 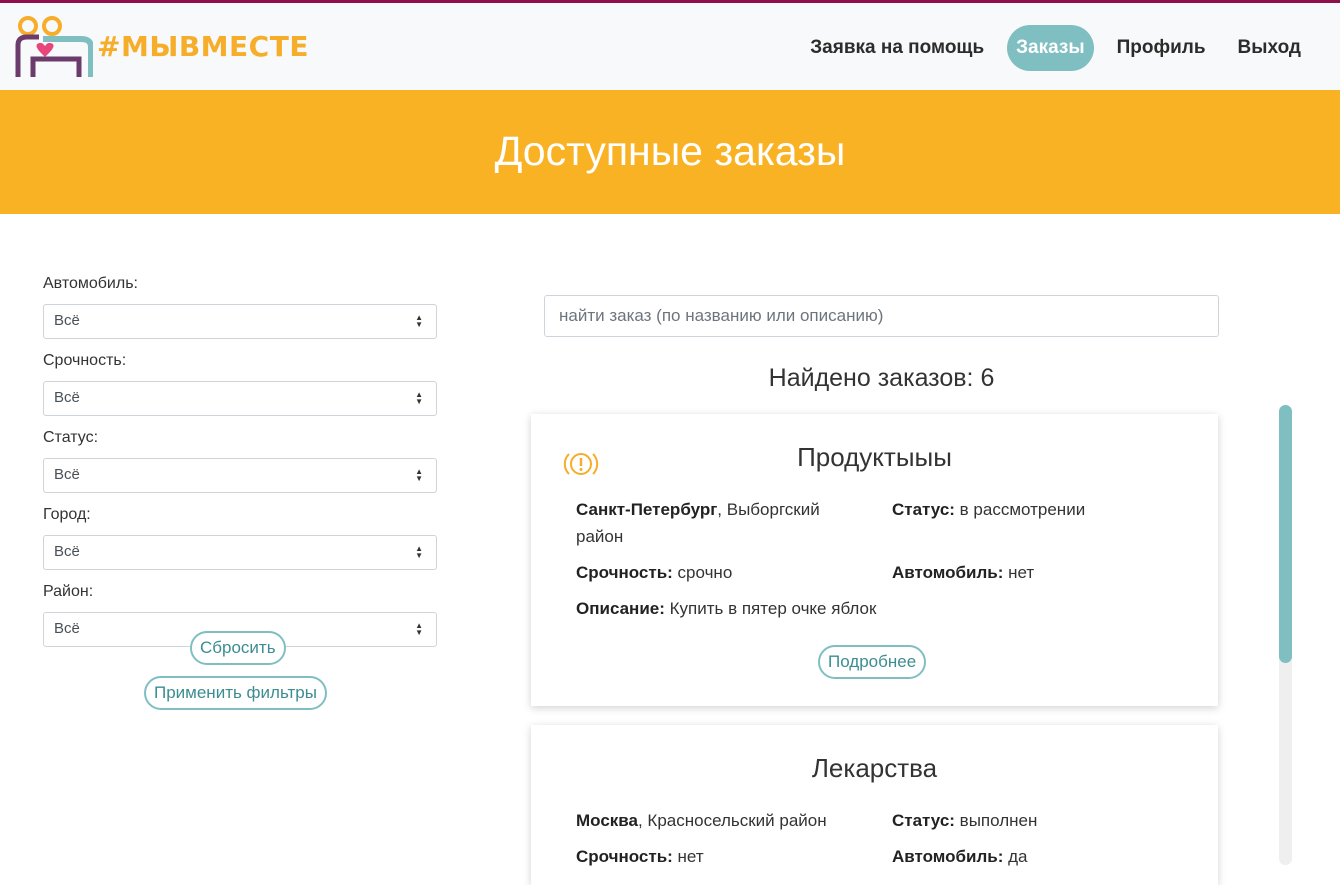 What do you see at coordinates (874, 768) in the screenshot?
I see `order-title: Лекарства` at bounding box center [874, 768].